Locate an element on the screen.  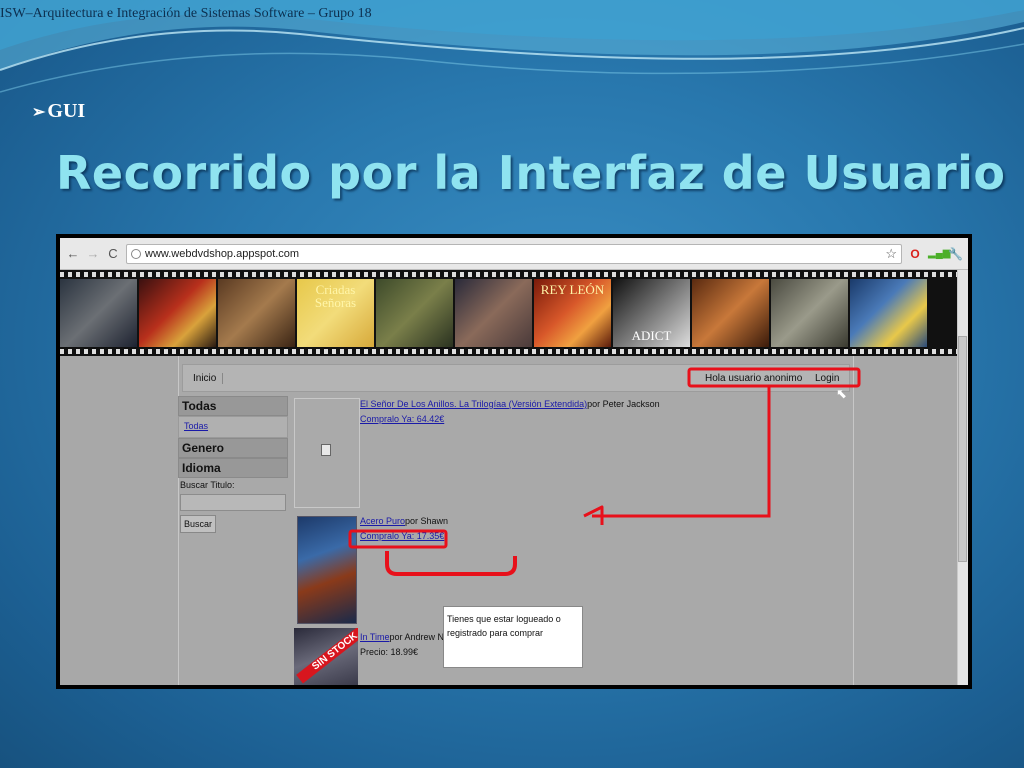
banner-frame-title: REY LEÓN is located at coordinates (572, 289).